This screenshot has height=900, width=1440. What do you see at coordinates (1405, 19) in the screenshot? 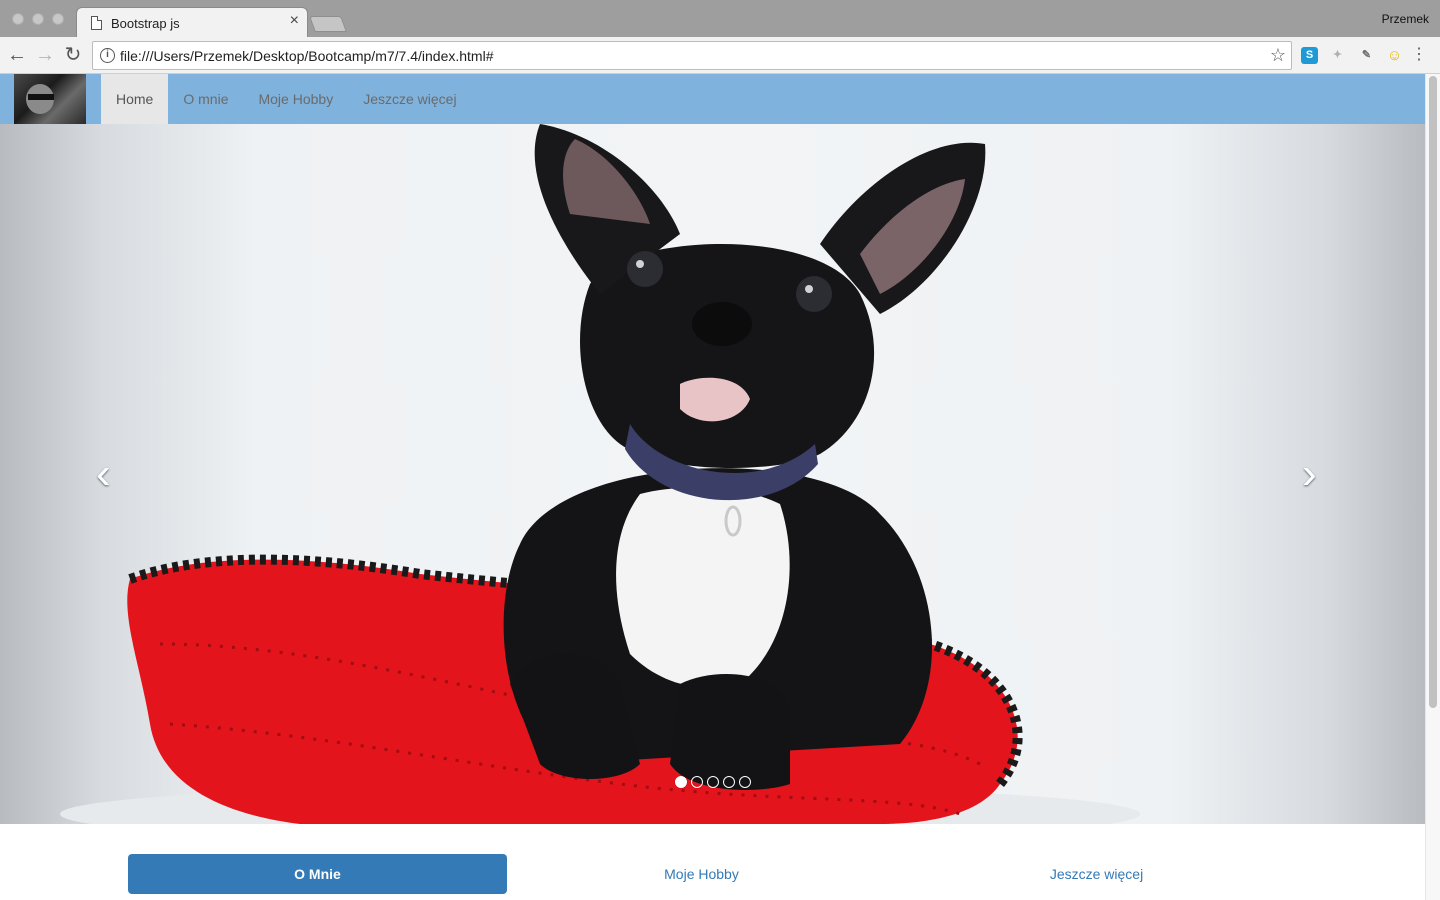
I see `profile-name: Przemek` at bounding box center [1405, 19].